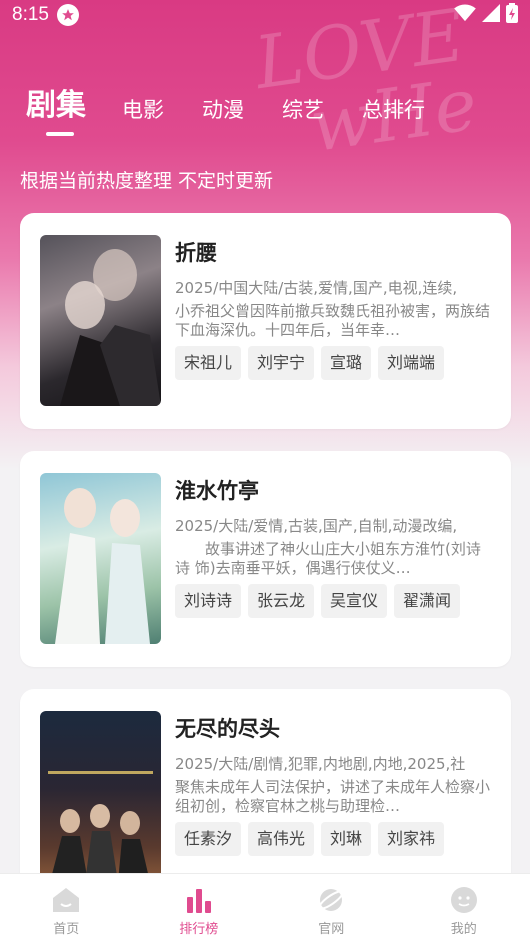 The image size is (530, 945). I want to click on nav-label: 官网, so click(331, 929).